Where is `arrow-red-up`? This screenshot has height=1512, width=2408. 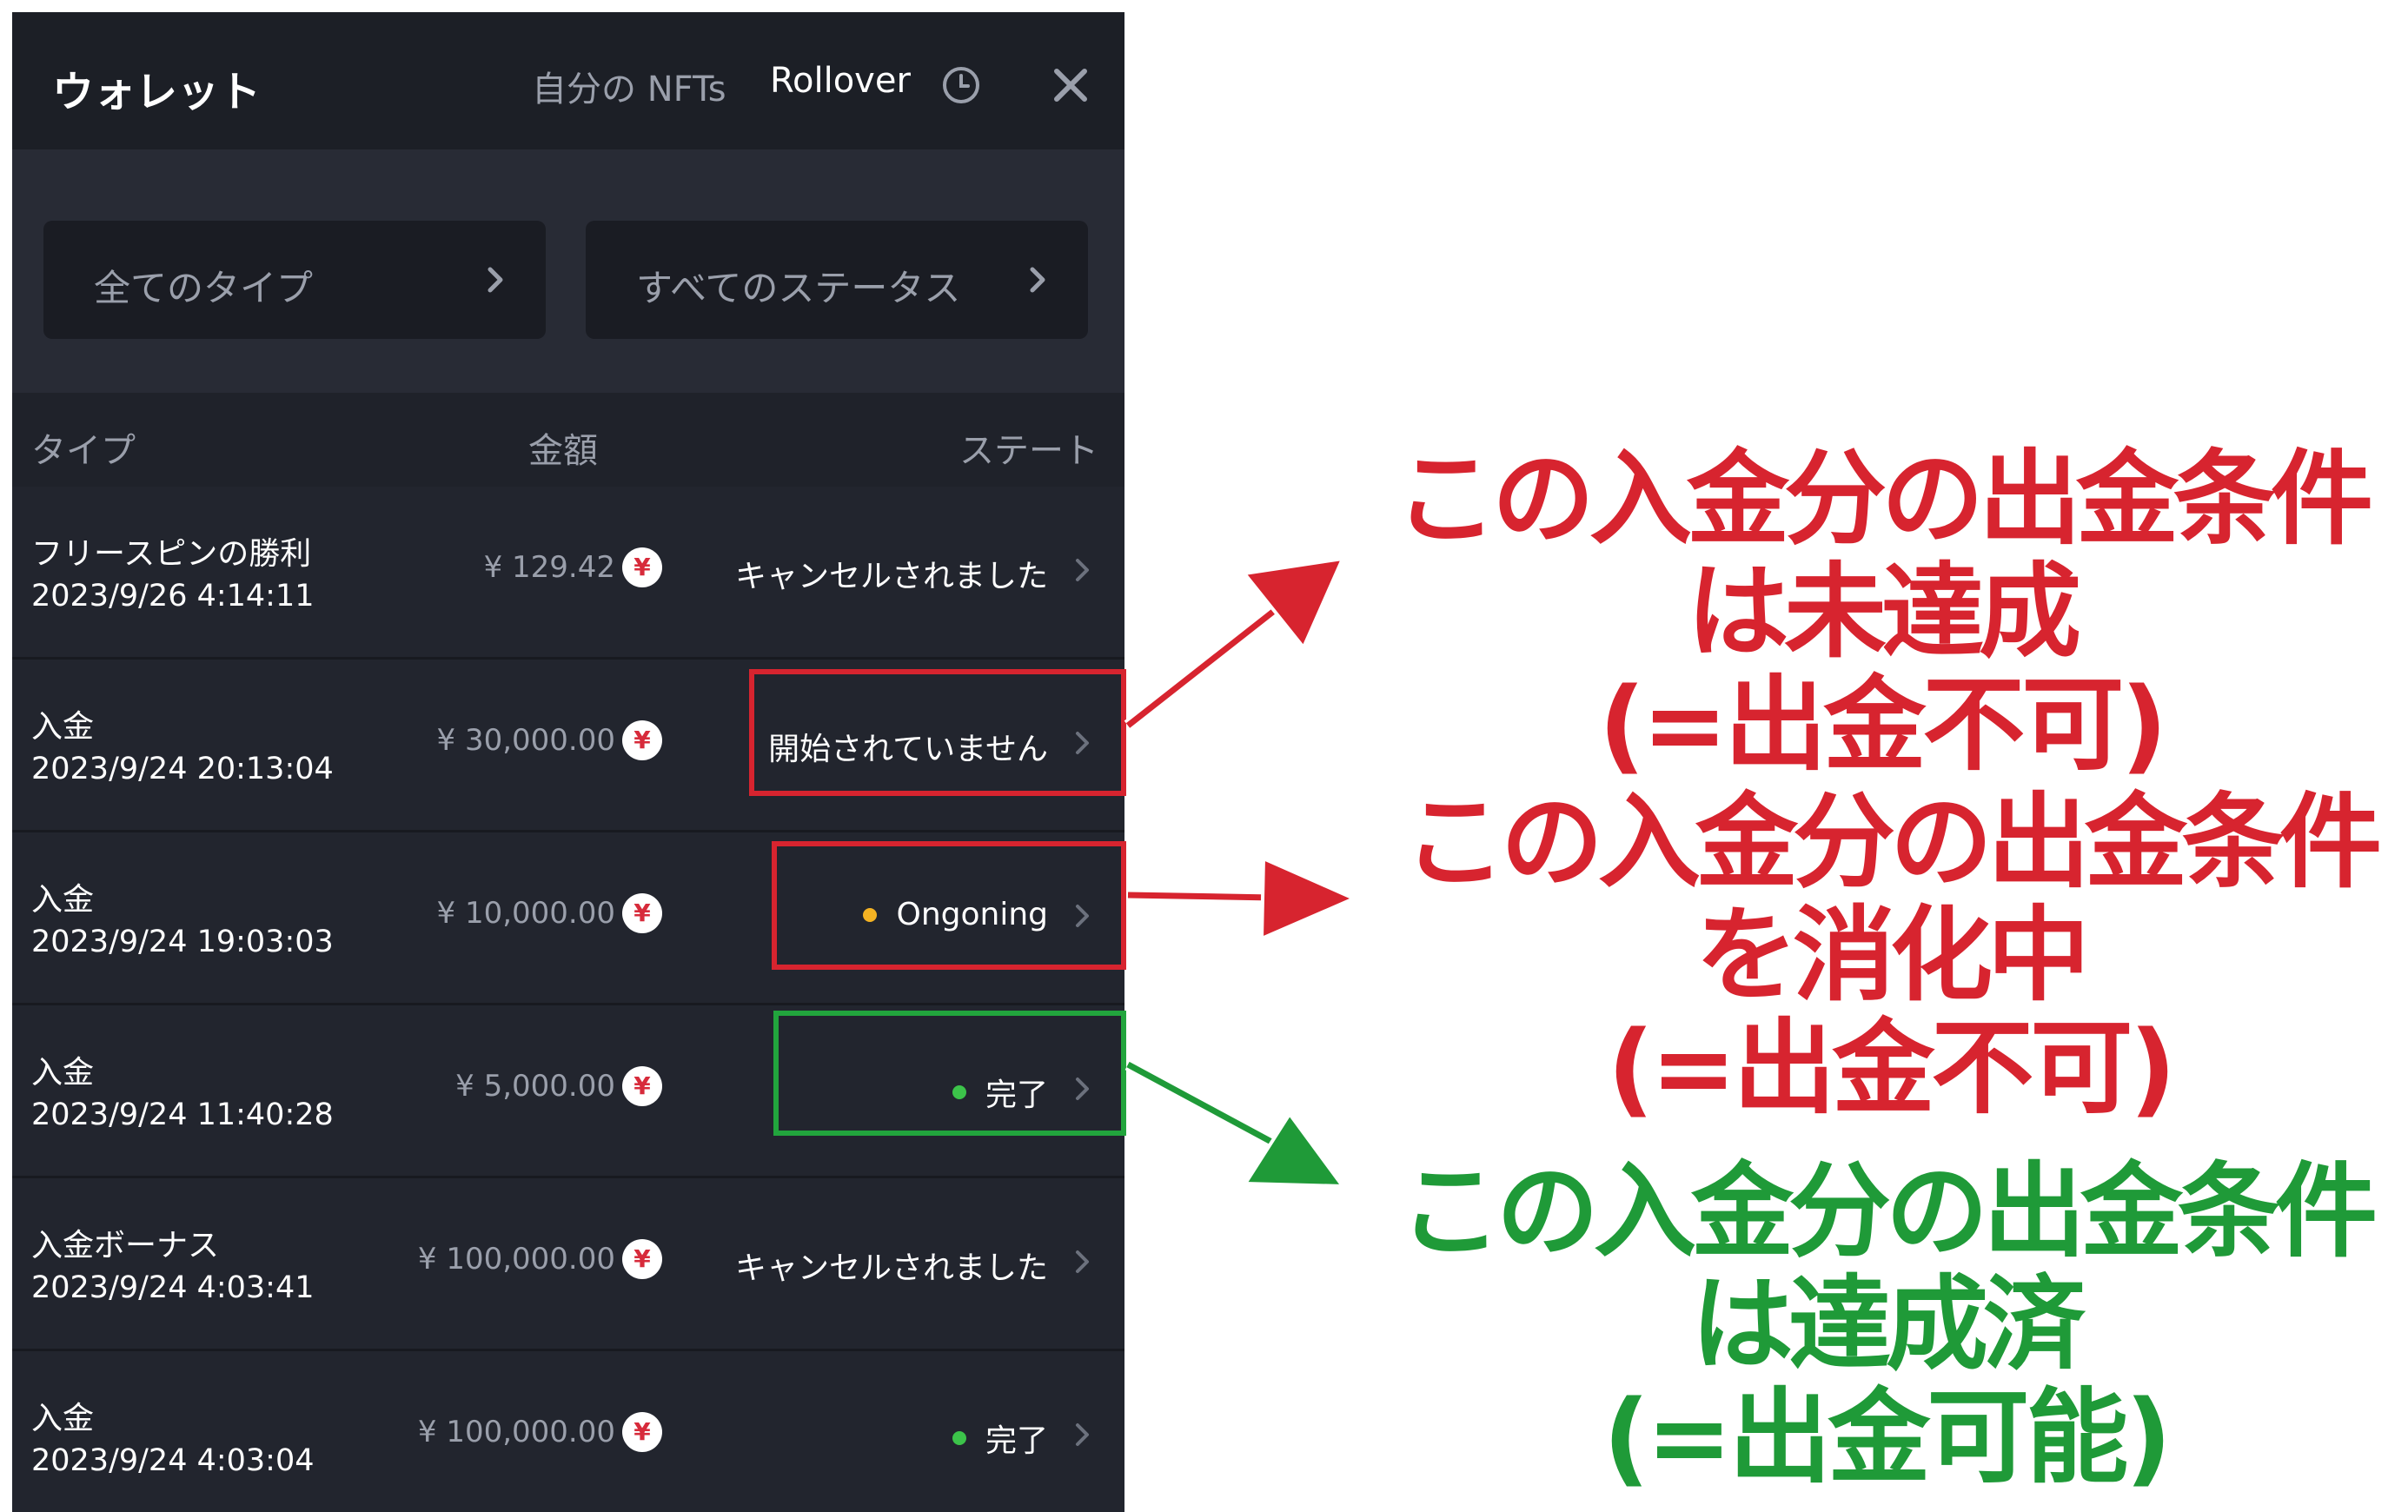 arrow-red-up is located at coordinates (1235, 643).